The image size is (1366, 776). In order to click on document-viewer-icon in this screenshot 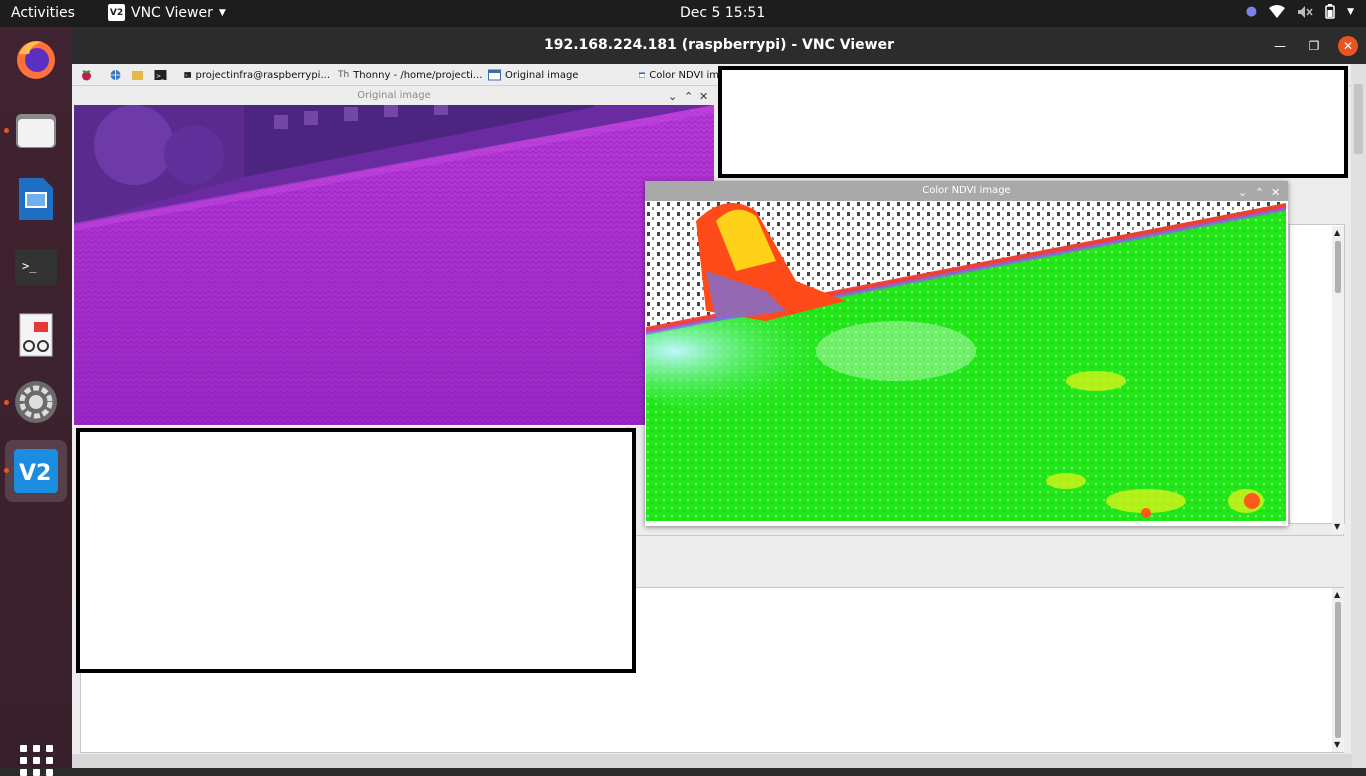, I will do `click(36, 335)`.